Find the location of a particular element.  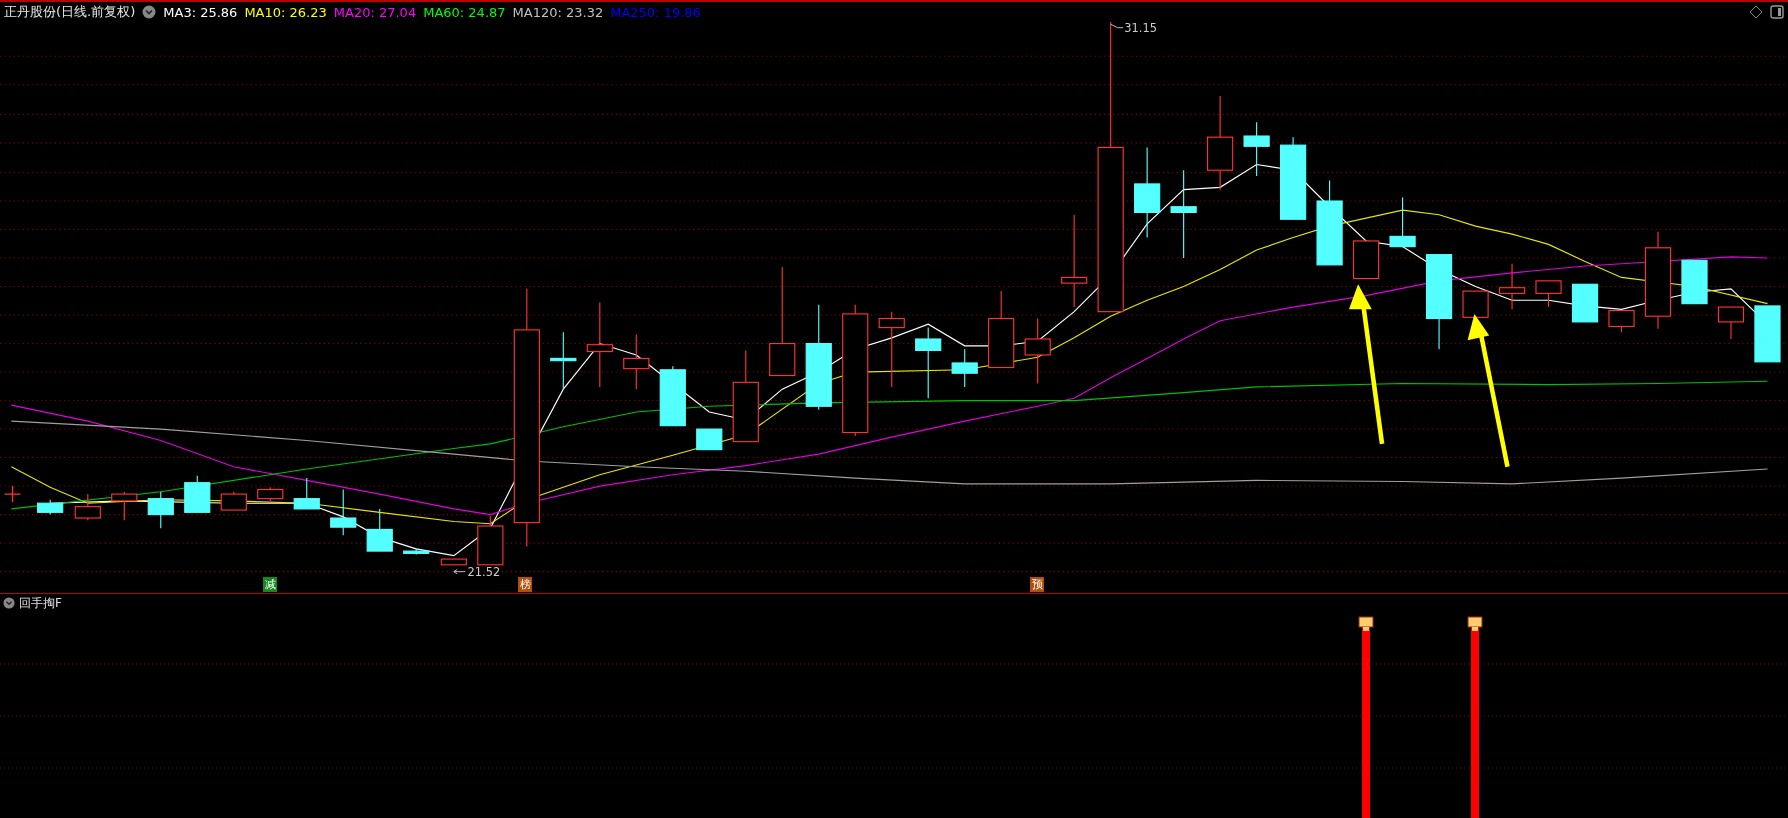

signal-marker: 预 is located at coordinates (1037, 584).